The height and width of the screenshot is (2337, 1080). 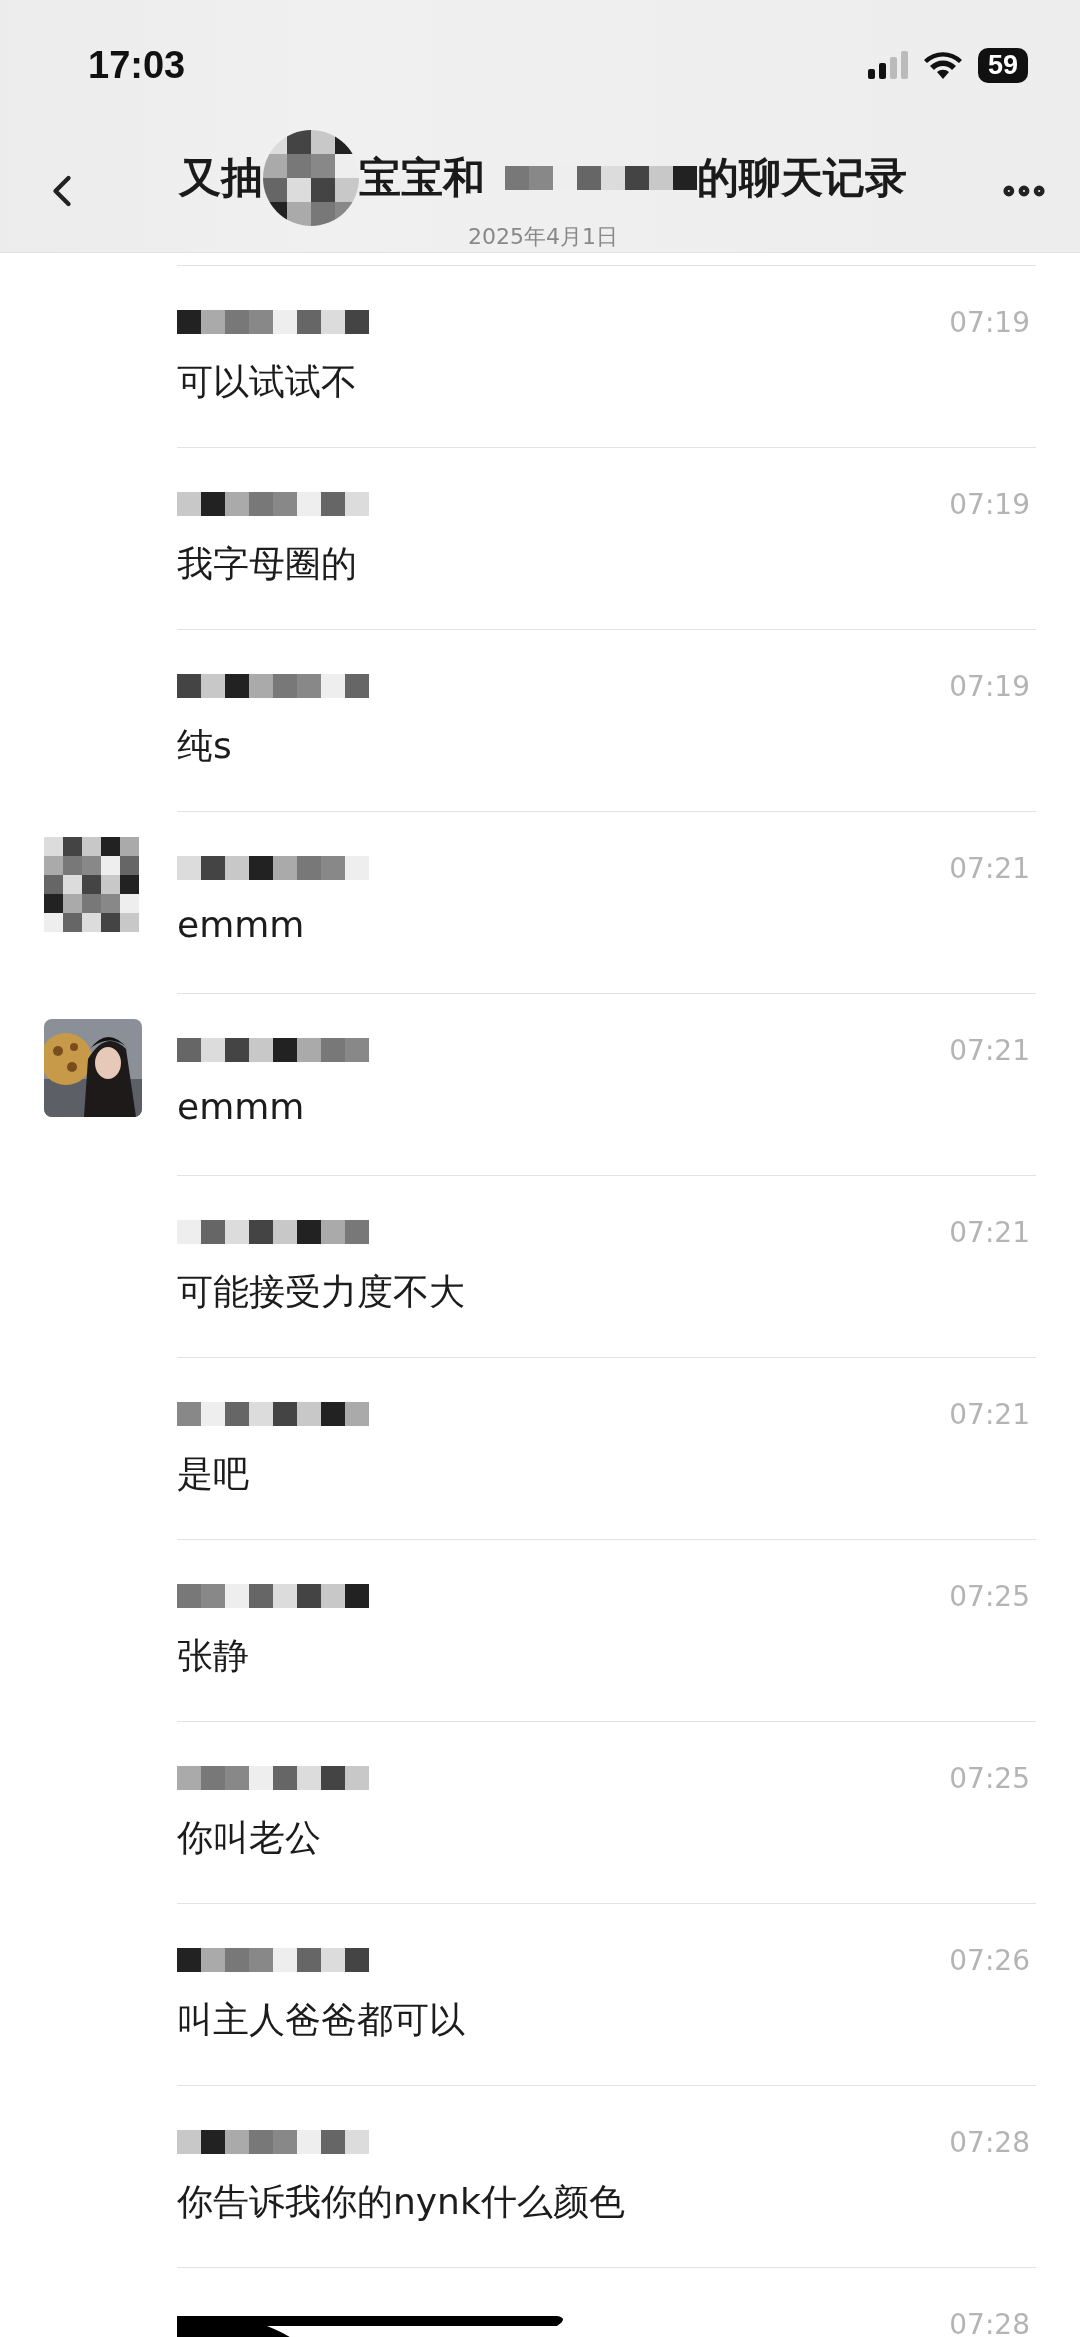 I want to click on chat-date: 2025年4月1日, so click(x=543, y=237).